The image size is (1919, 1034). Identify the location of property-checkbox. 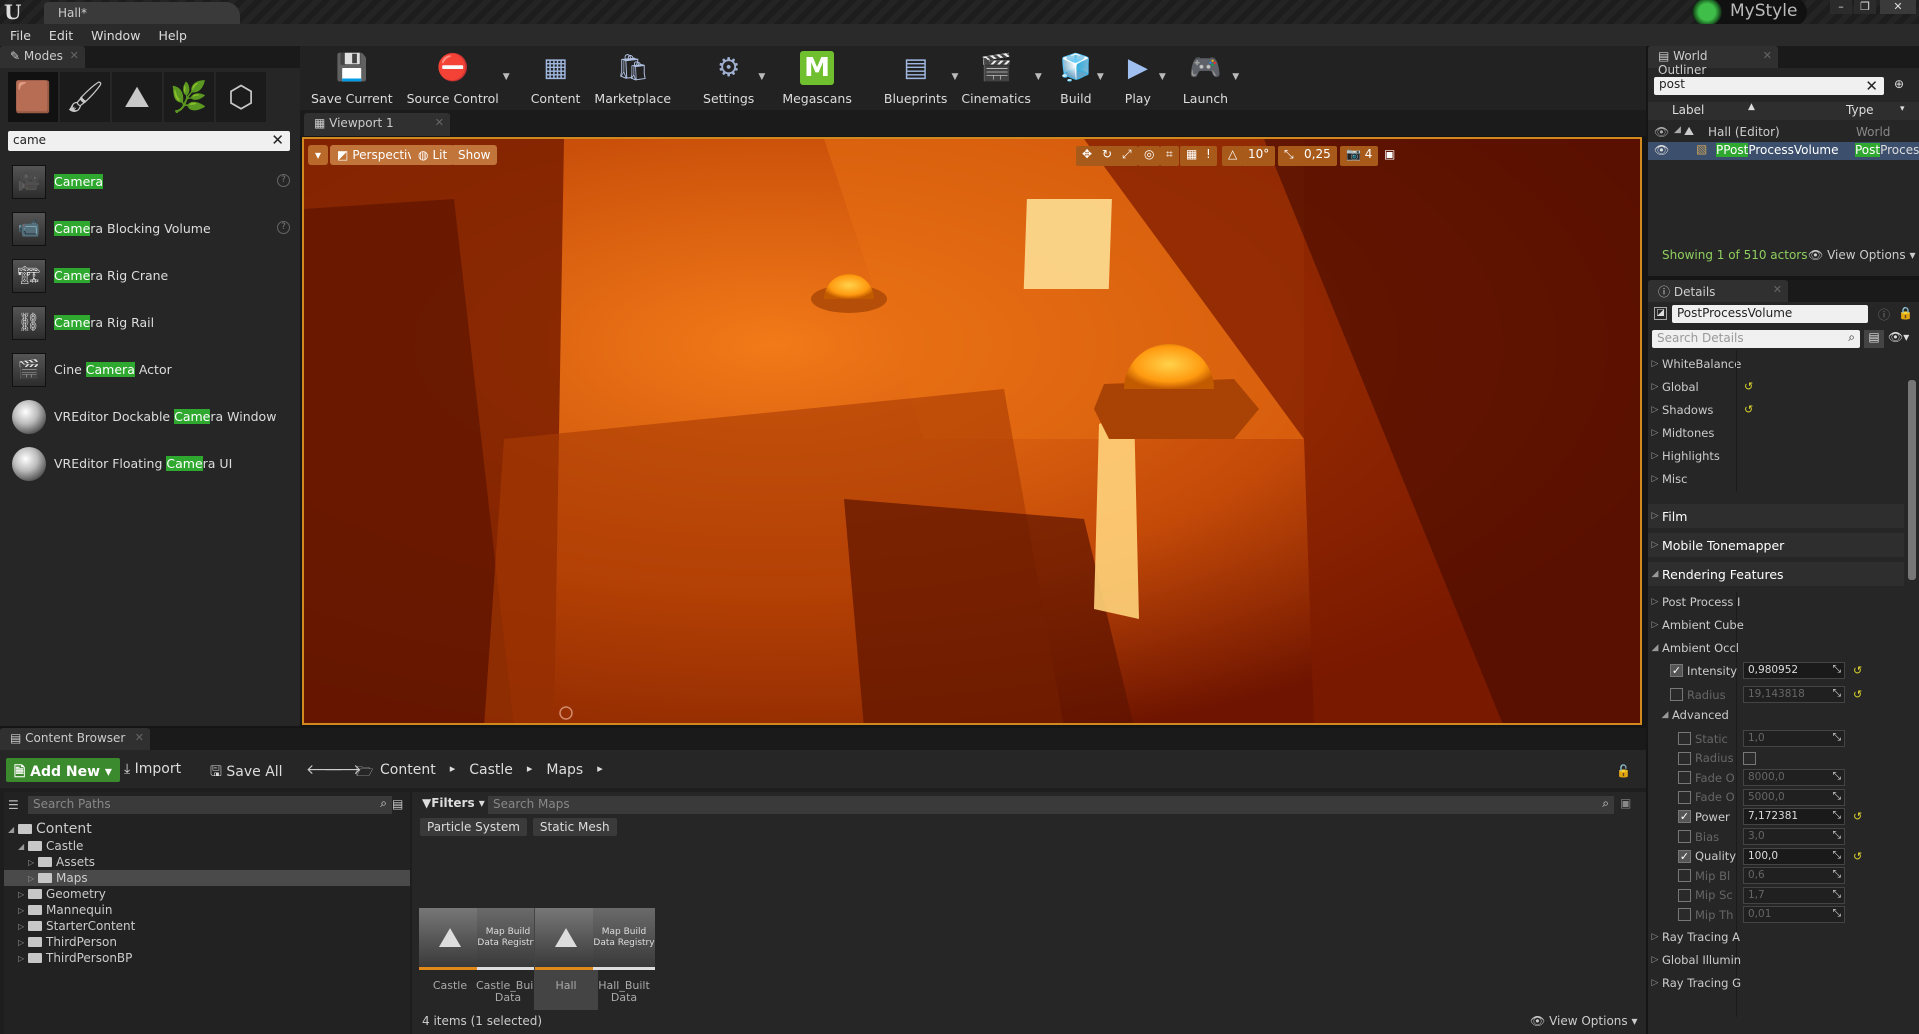
(1749, 758).